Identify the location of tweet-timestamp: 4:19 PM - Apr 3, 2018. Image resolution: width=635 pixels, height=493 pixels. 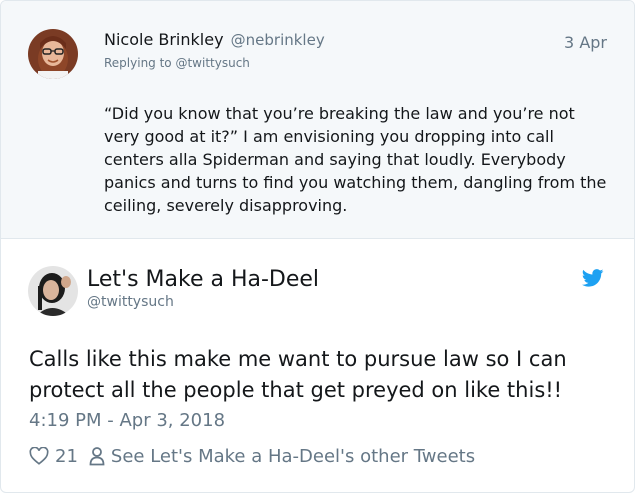
(127, 420).